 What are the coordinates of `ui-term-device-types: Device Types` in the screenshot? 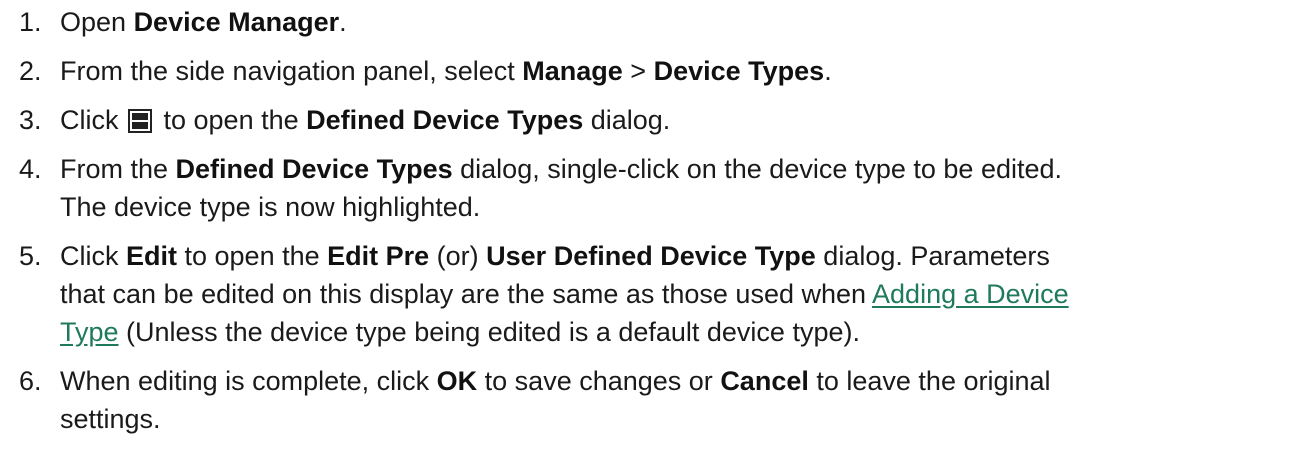 It's located at (739, 71).